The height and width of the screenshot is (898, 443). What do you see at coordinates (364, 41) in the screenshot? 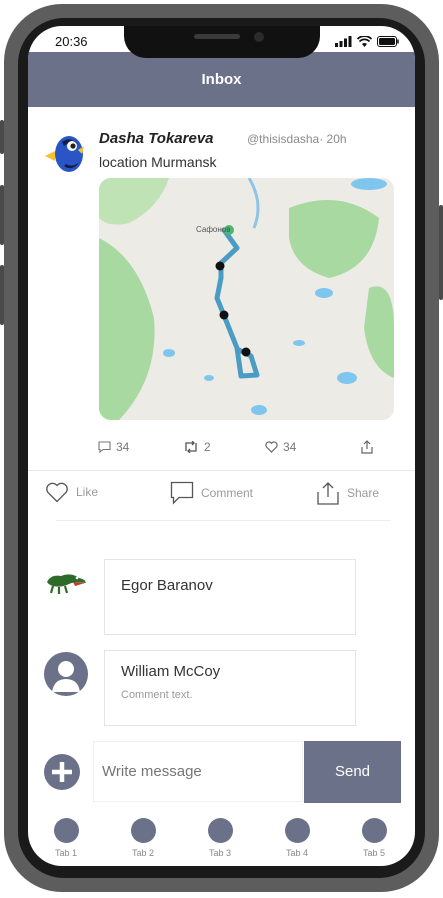
I see `wifi-icon` at bounding box center [364, 41].